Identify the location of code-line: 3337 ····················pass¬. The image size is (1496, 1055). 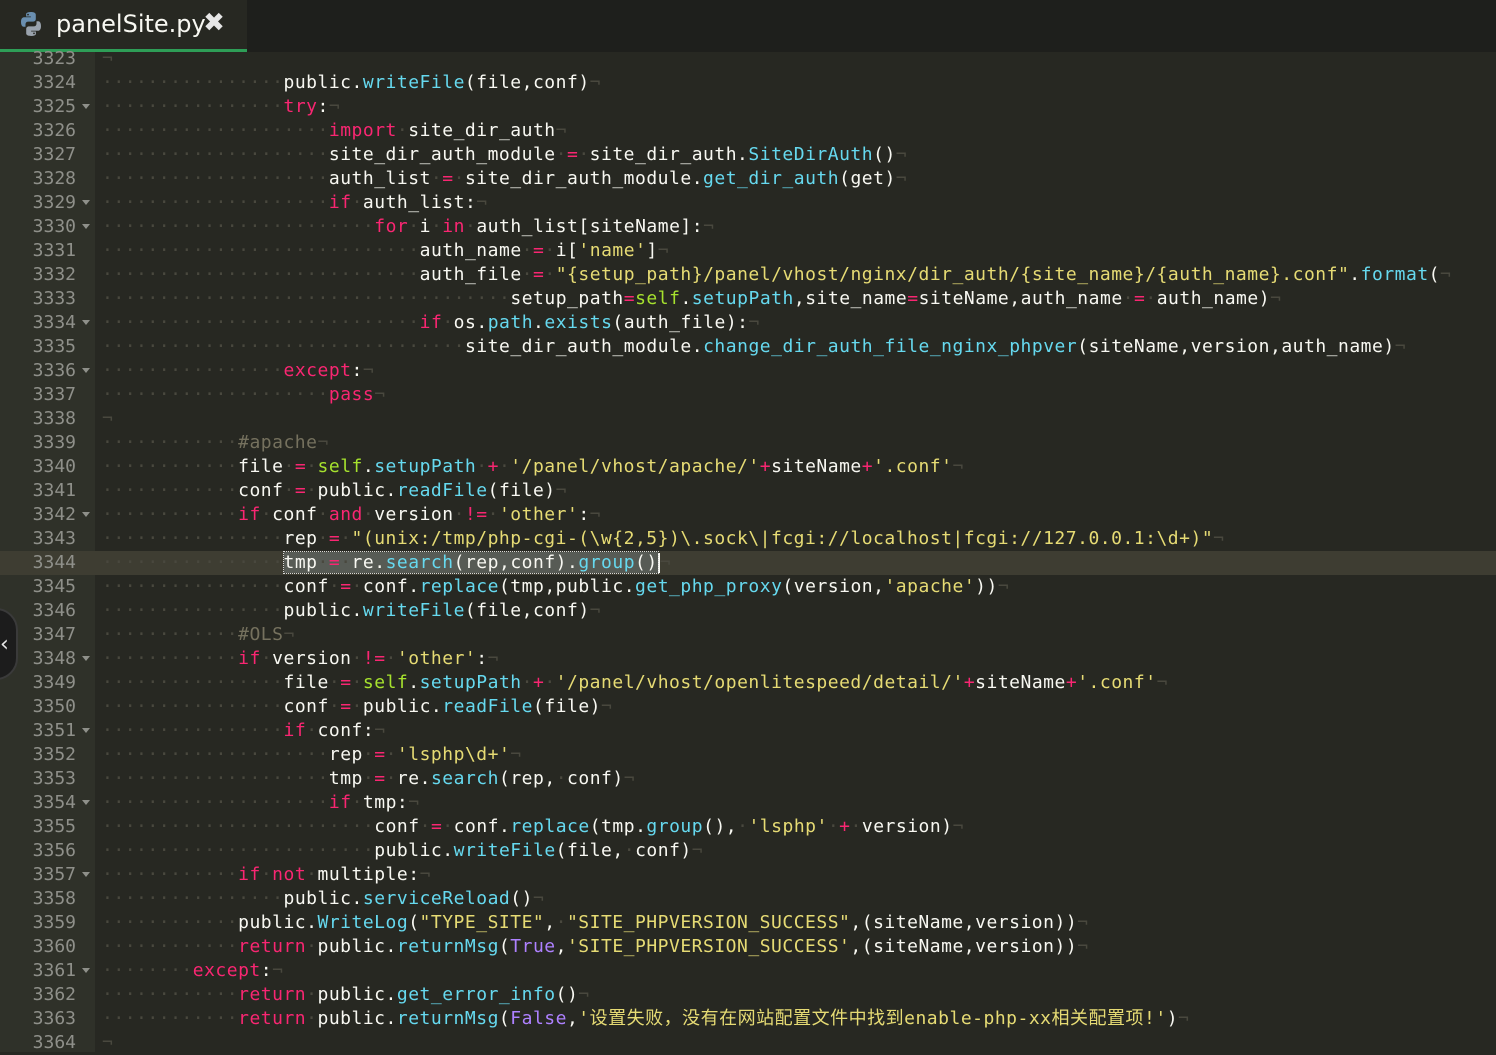
(748, 395).